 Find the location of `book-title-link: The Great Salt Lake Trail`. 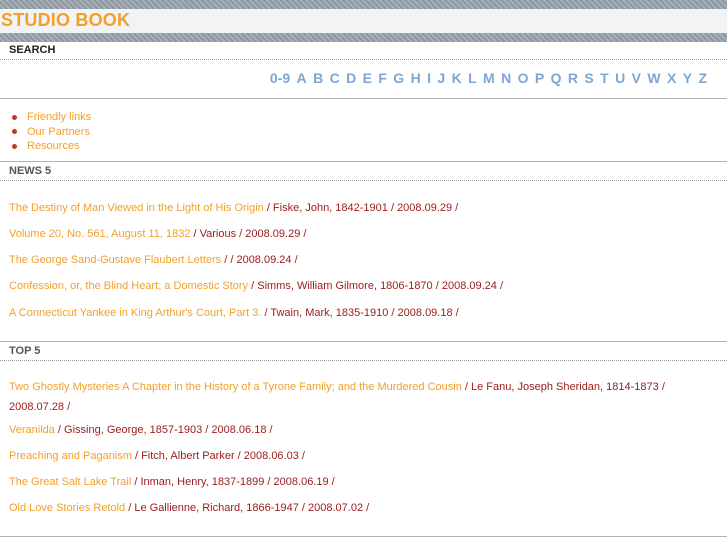

book-title-link: The Great Salt Lake Trail is located at coordinates (70, 482).